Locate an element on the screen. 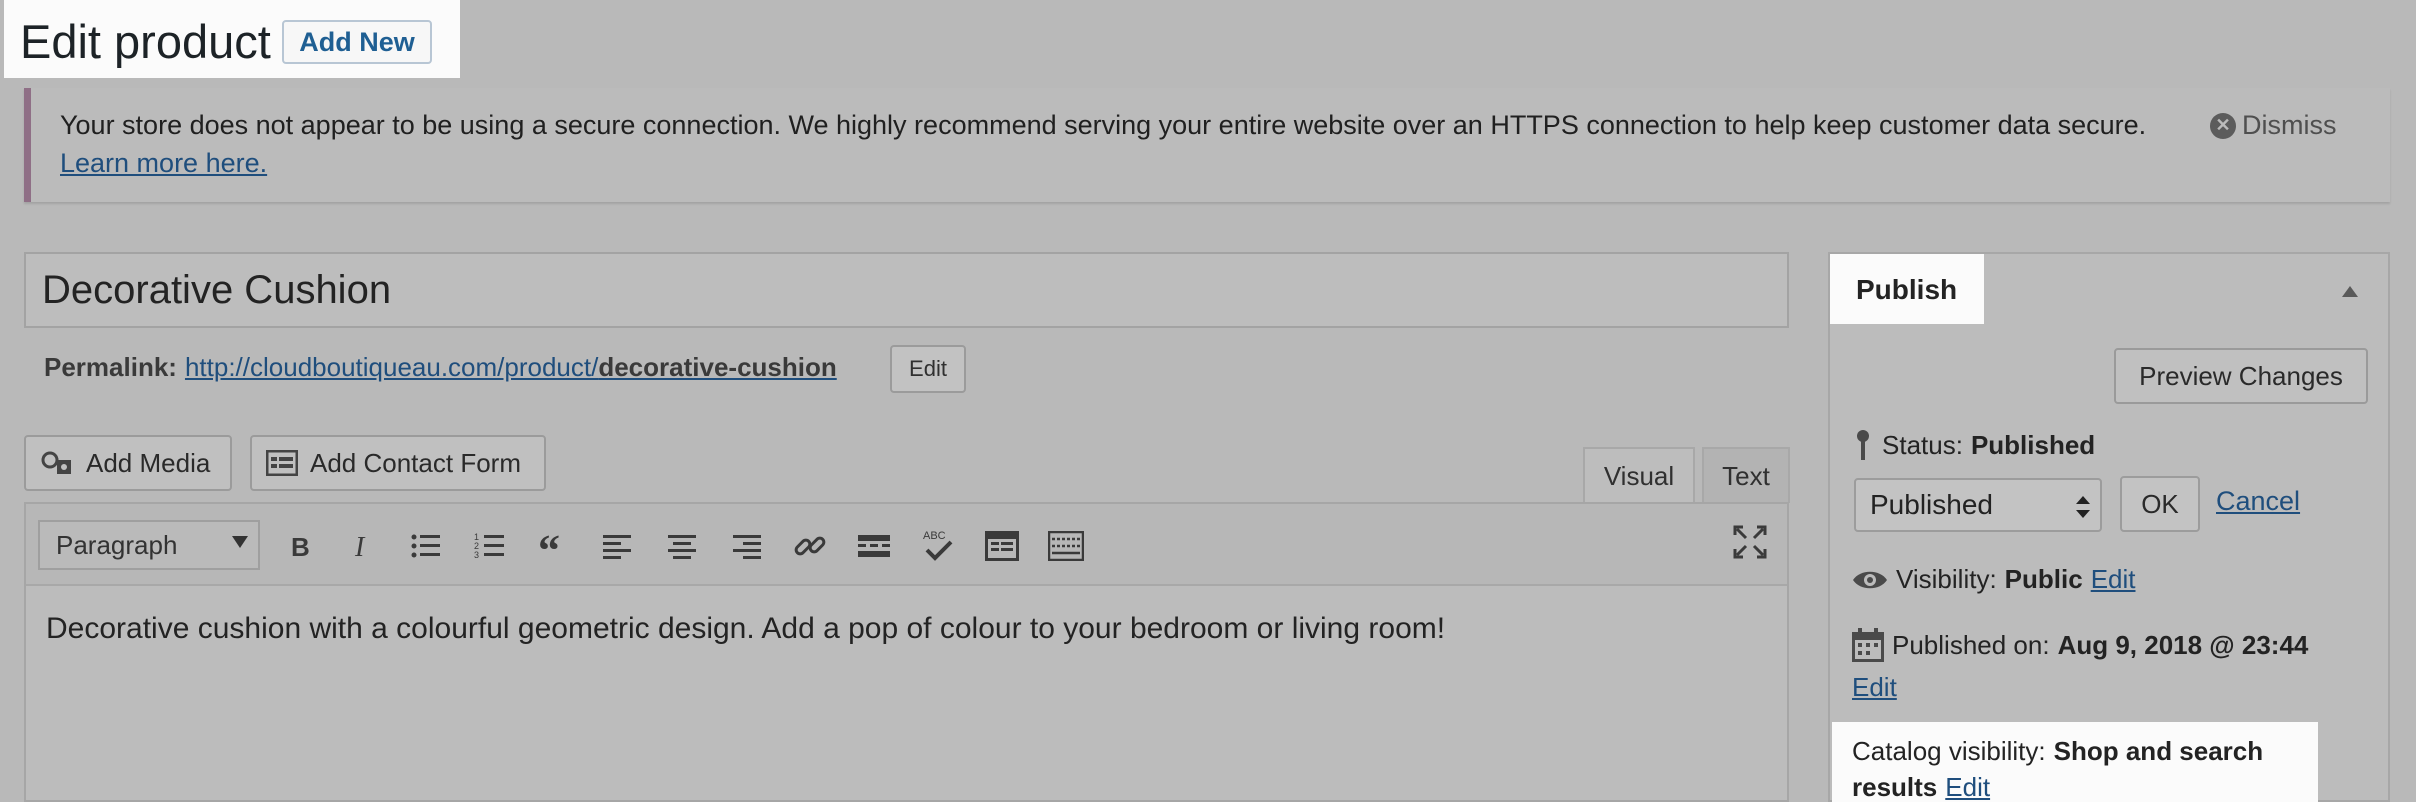 The height and width of the screenshot is (802, 2416). catalog-visibility-row-2: results Edit is located at coordinates (1921, 787).